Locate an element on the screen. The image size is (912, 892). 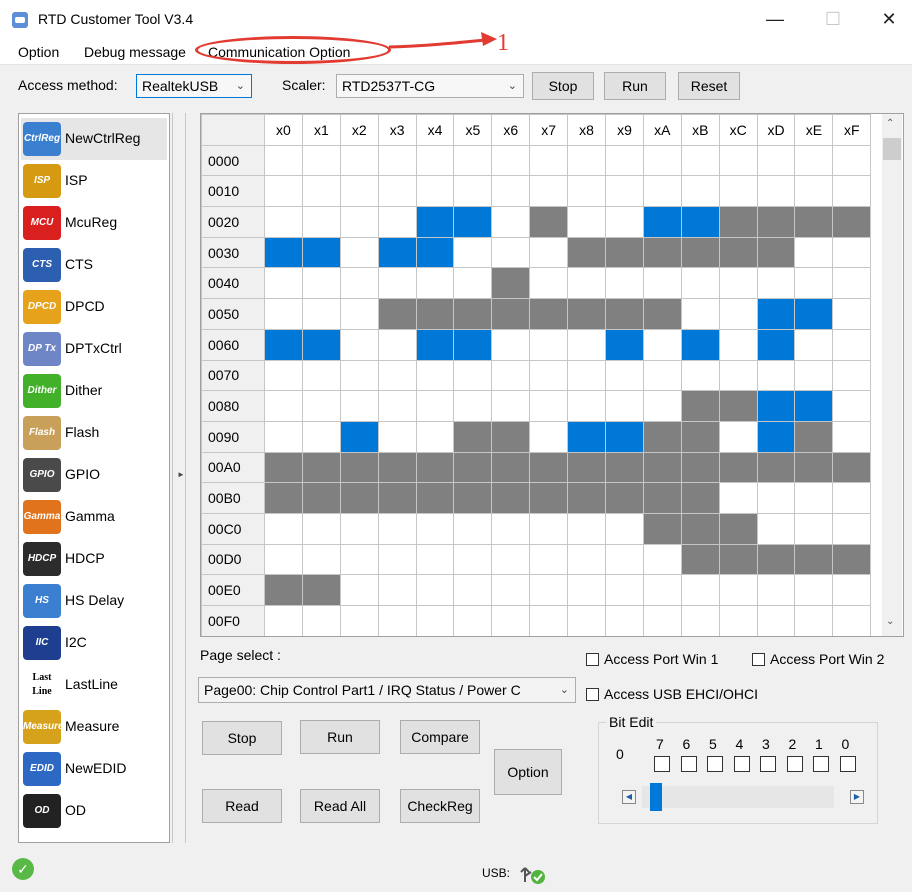
sidebar-item-gamma: Gamma Gamma is located at coordinates (94, 517).